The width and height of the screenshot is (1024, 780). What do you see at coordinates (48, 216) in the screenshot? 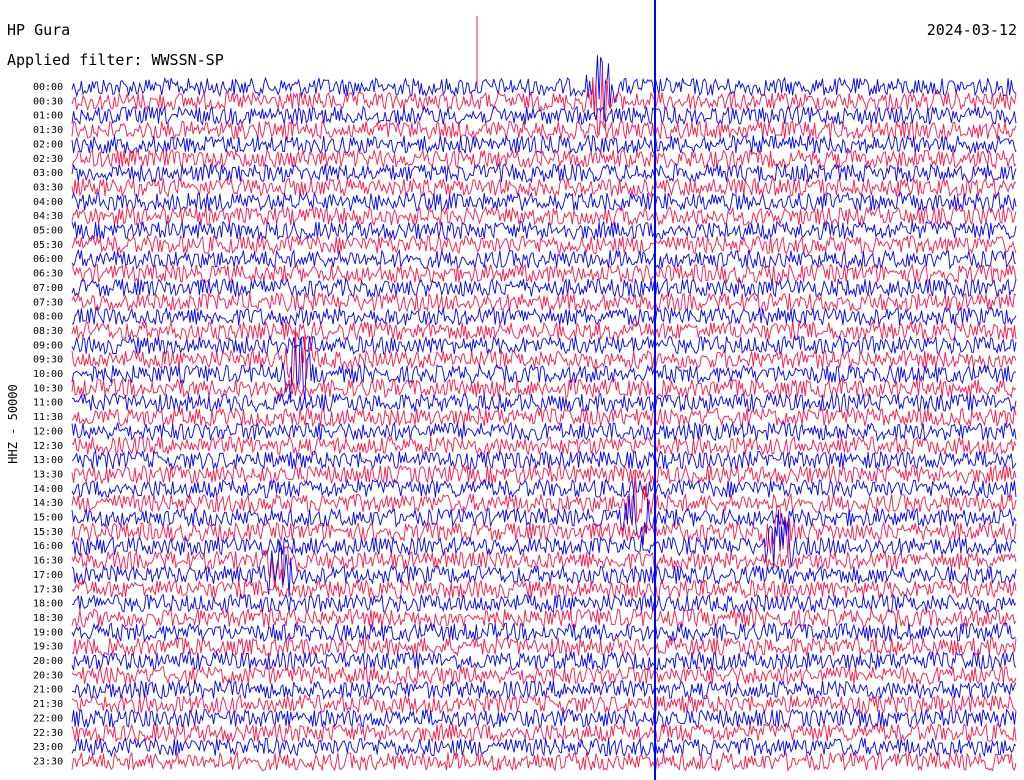
I see `row-time-label: 04:30` at bounding box center [48, 216].